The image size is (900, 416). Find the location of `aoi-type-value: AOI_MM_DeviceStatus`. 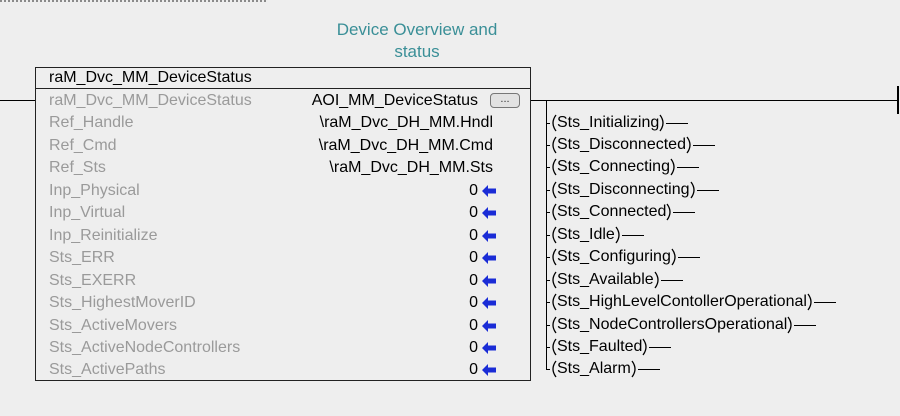

aoi-type-value: AOI_MM_DeviceStatus is located at coordinates (394, 100).